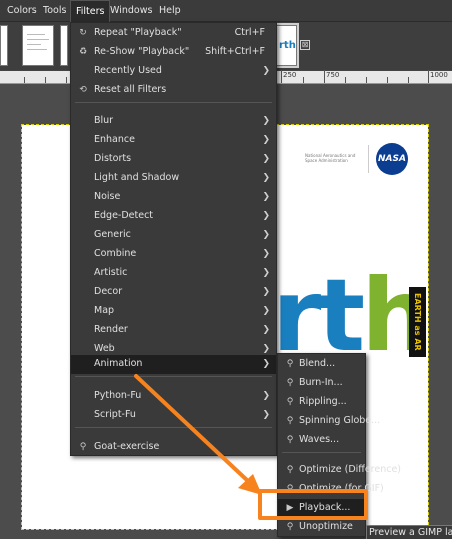 The width and height of the screenshot is (452, 539). What do you see at coordinates (115, 414) in the screenshot?
I see `menu-item-label: Script-Fu` at bounding box center [115, 414].